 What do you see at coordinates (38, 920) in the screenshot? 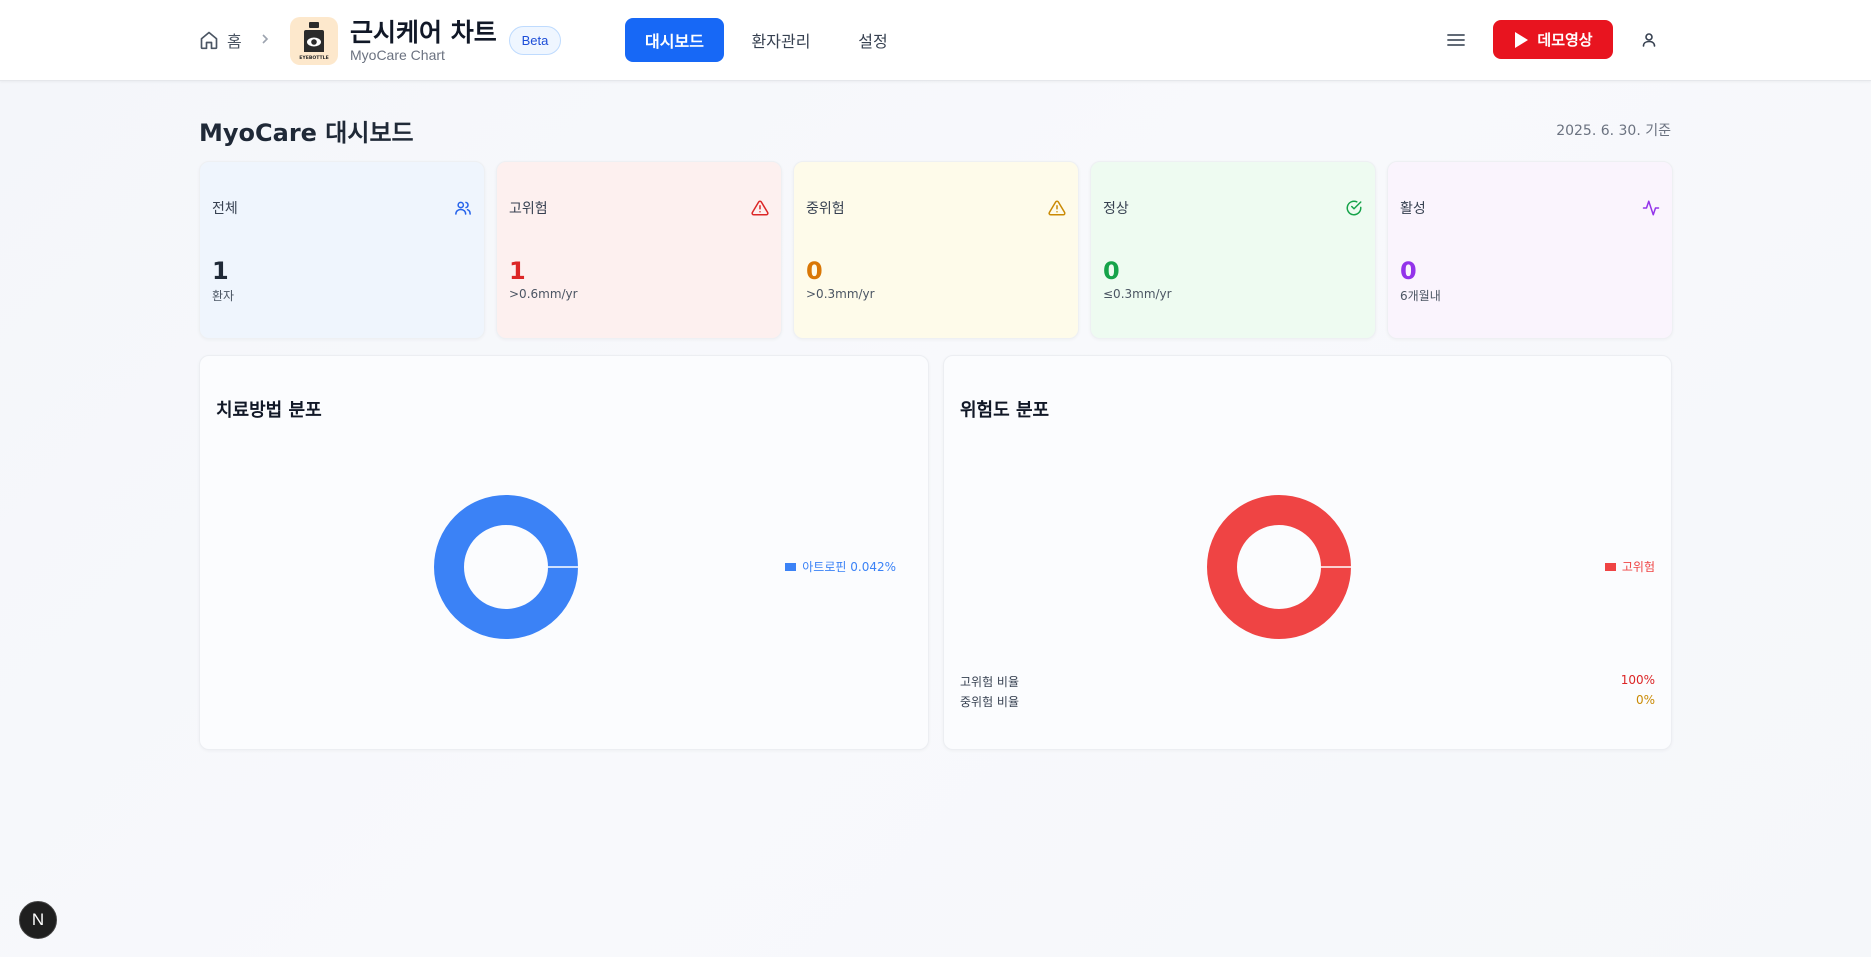
I see `dev-indicator-badge: N` at bounding box center [38, 920].